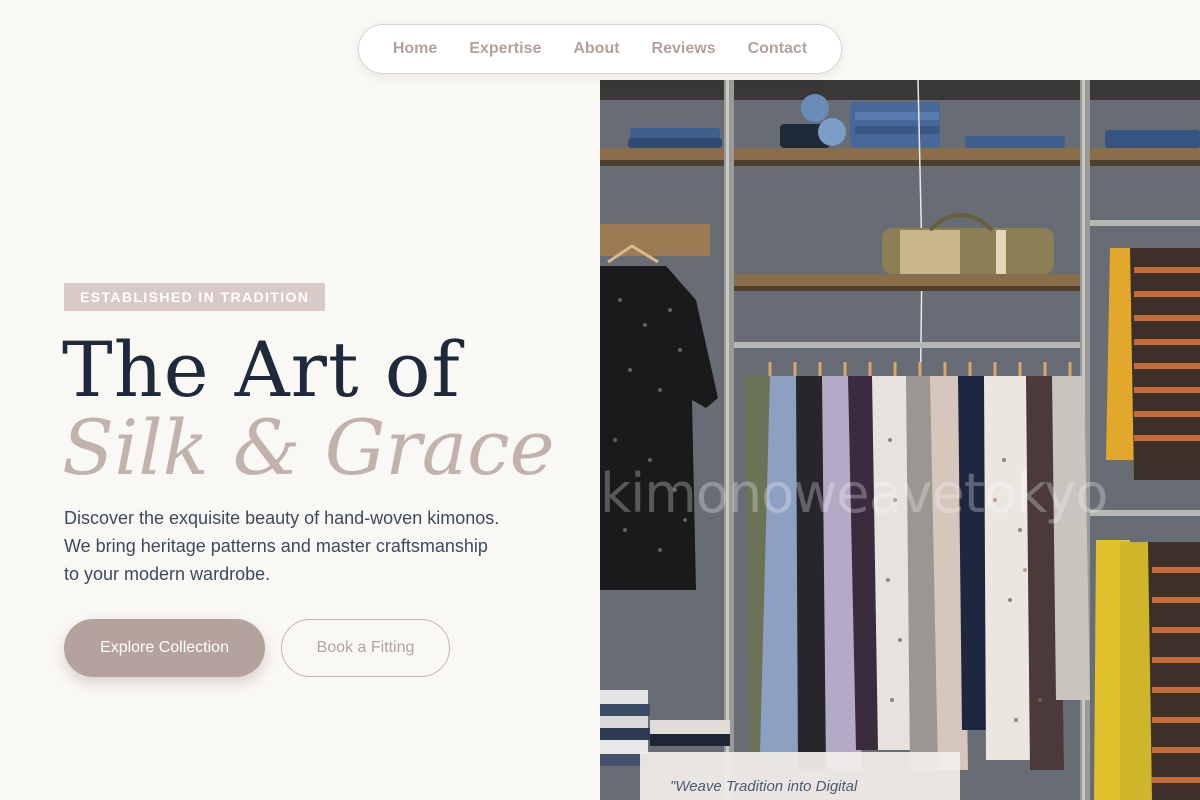 The height and width of the screenshot is (800, 1200). What do you see at coordinates (778, 49) in the screenshot?
I see `nav-contact: Contact` at bounding box center [778, 49].